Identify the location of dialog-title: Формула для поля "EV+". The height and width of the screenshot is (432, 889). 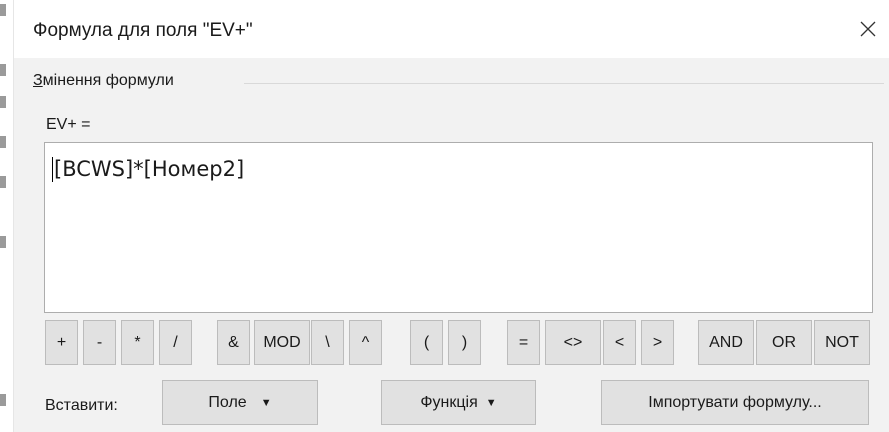
(143, 30).